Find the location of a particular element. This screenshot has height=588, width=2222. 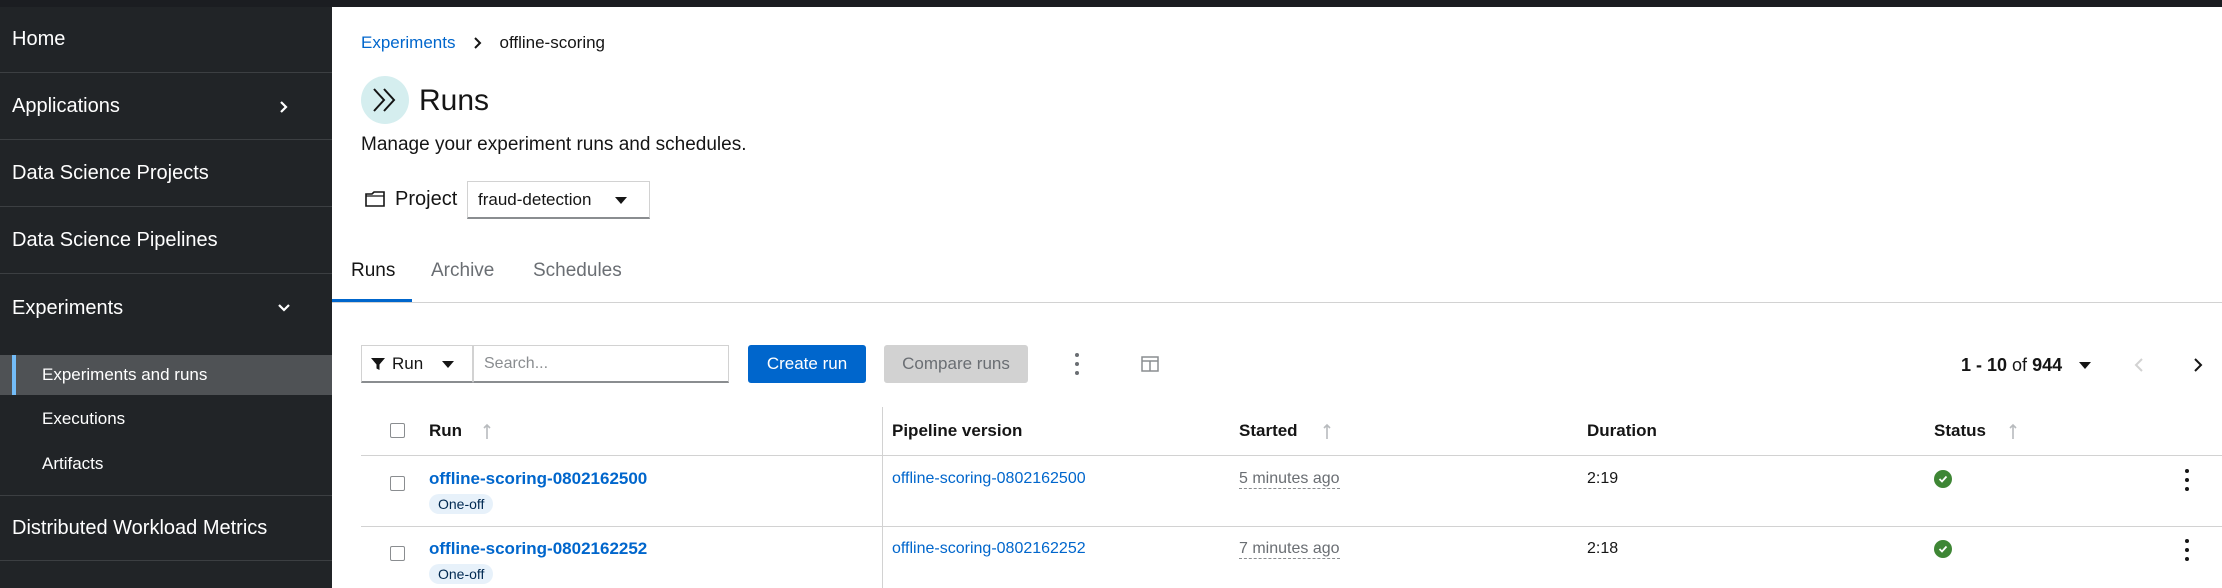

chevron-left-icon is located at coordinates (2139, 365).